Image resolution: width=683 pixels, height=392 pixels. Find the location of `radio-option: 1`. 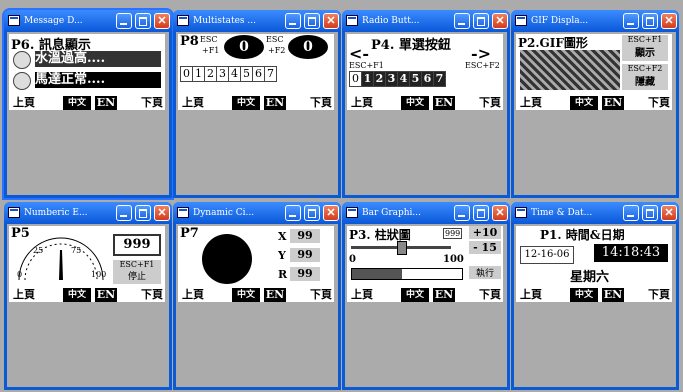

radio-option: 1 is located at coordinates (368, 79).